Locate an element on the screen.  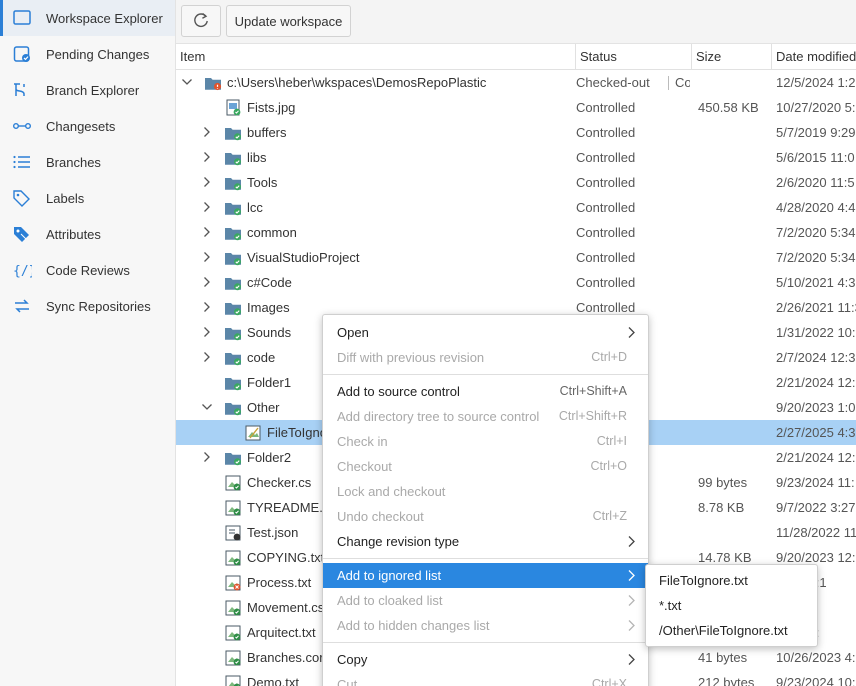
item-date-modified: 9/23/2024 10: is located at coordinates (816, 680).